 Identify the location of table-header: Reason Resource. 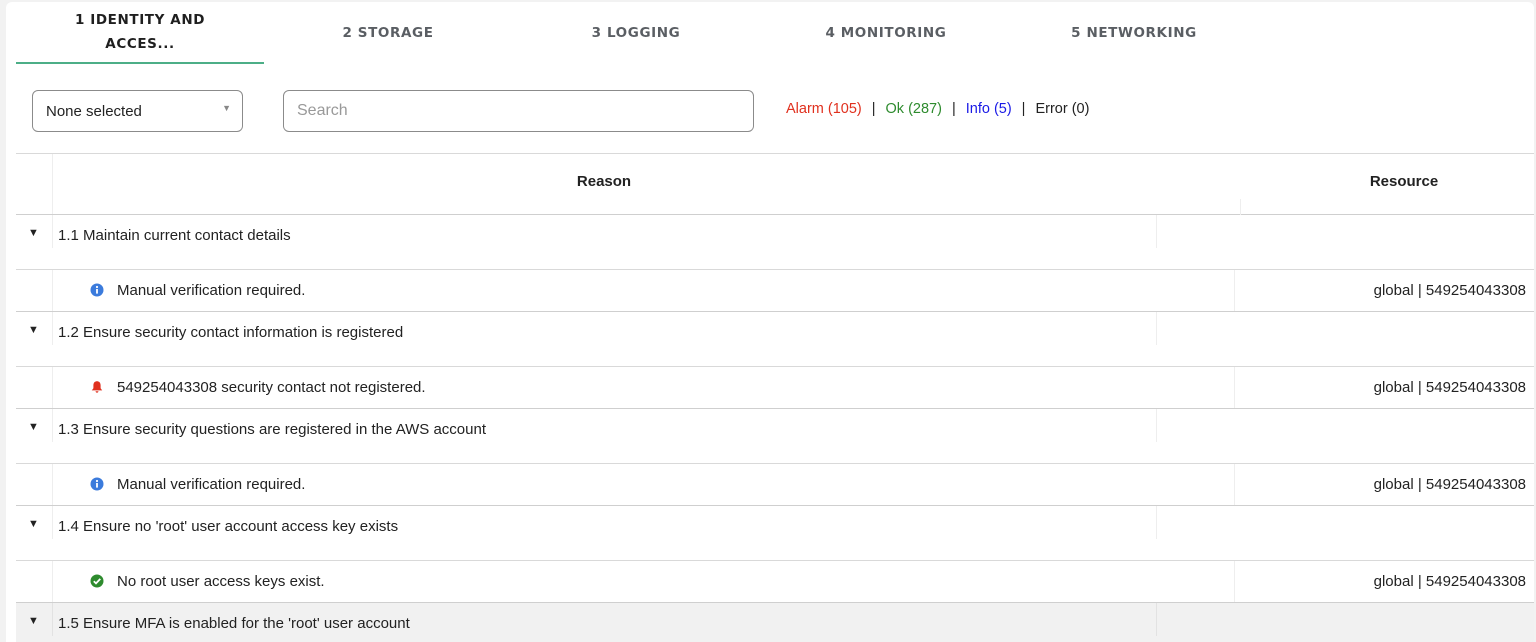
(775, 184).